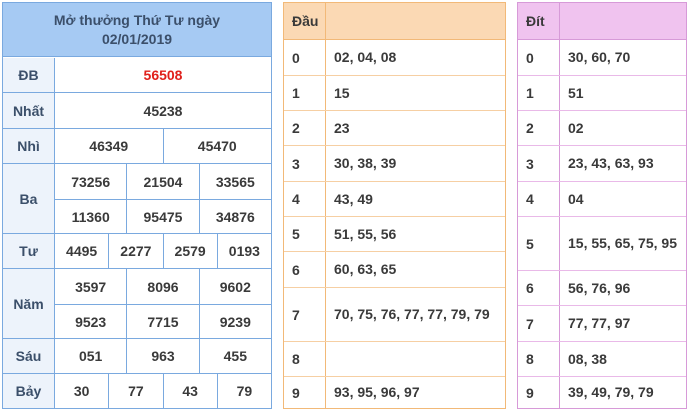 Image resolution: width=697 pixels, height=415 pixels. What do you see at coordinates (235, 321) in the screenshot?
I see `prize-number: 9239` at bounding box center [235, 321].